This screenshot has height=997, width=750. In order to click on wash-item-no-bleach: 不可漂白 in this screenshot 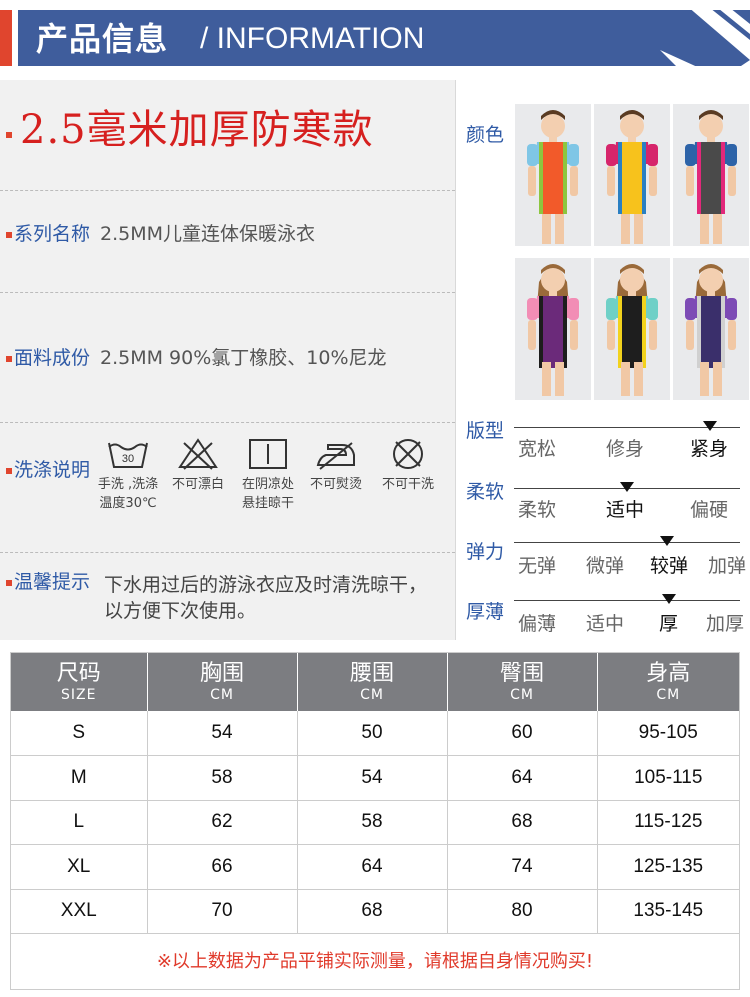, I will do `click(198, 465)`.